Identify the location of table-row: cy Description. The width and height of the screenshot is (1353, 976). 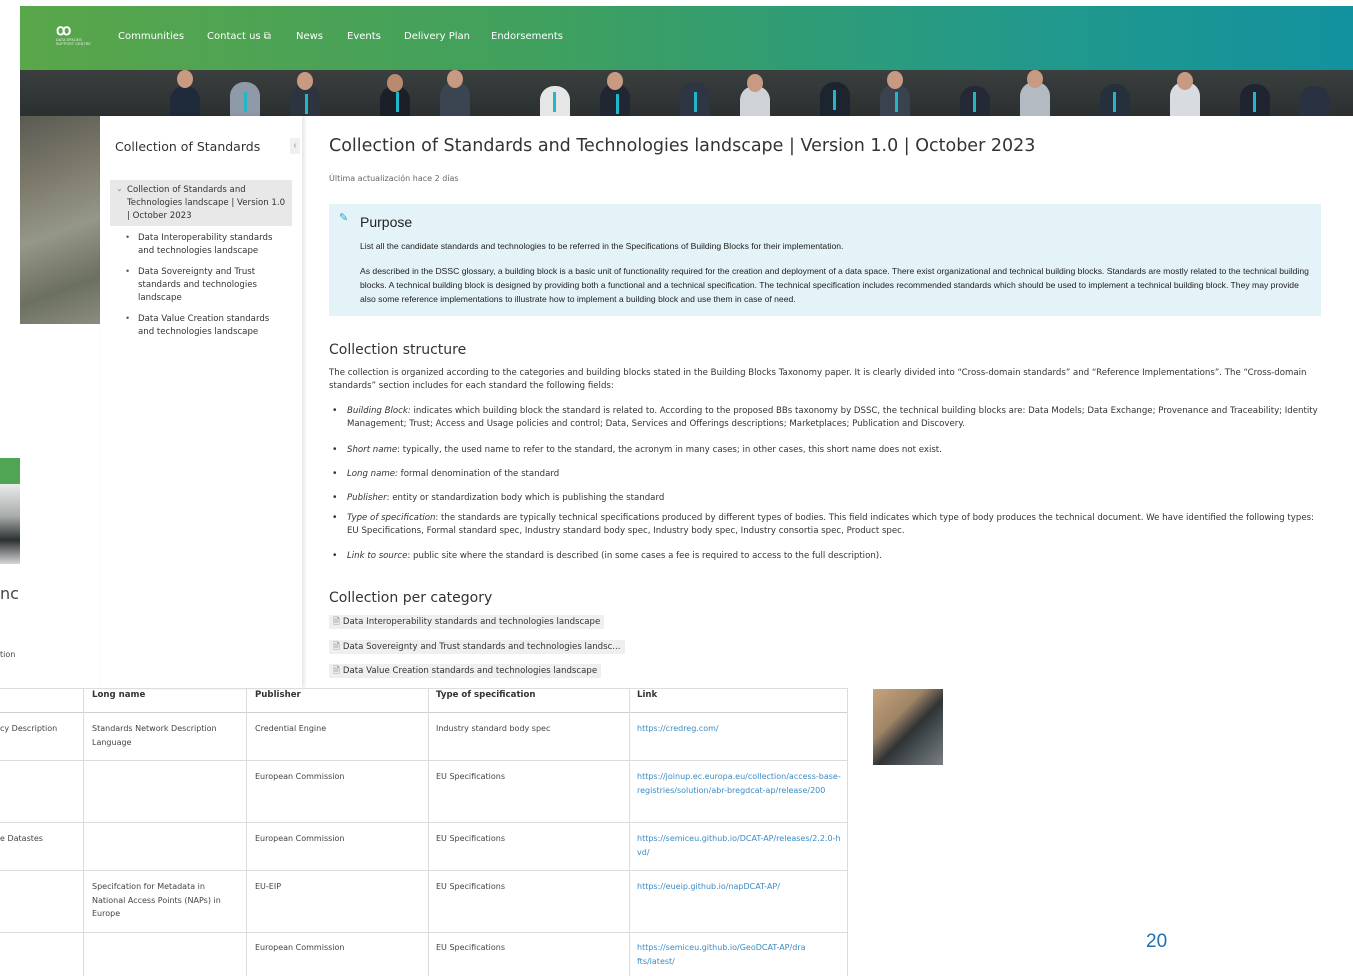
(29, 728).